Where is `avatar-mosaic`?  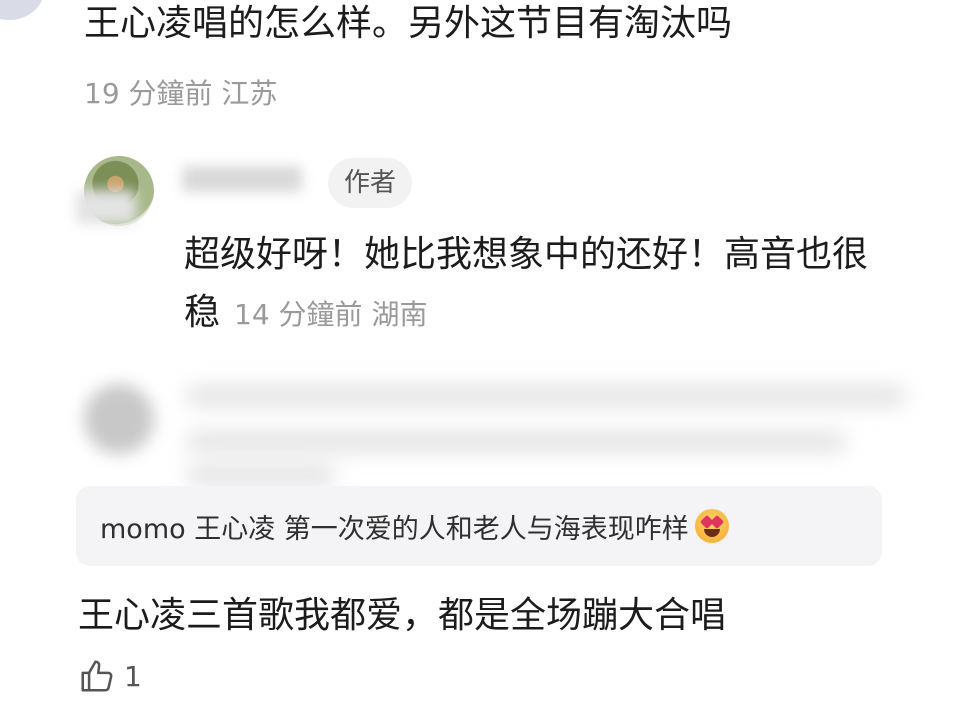 avatar-mosaic is located at coordinates (106, 207).